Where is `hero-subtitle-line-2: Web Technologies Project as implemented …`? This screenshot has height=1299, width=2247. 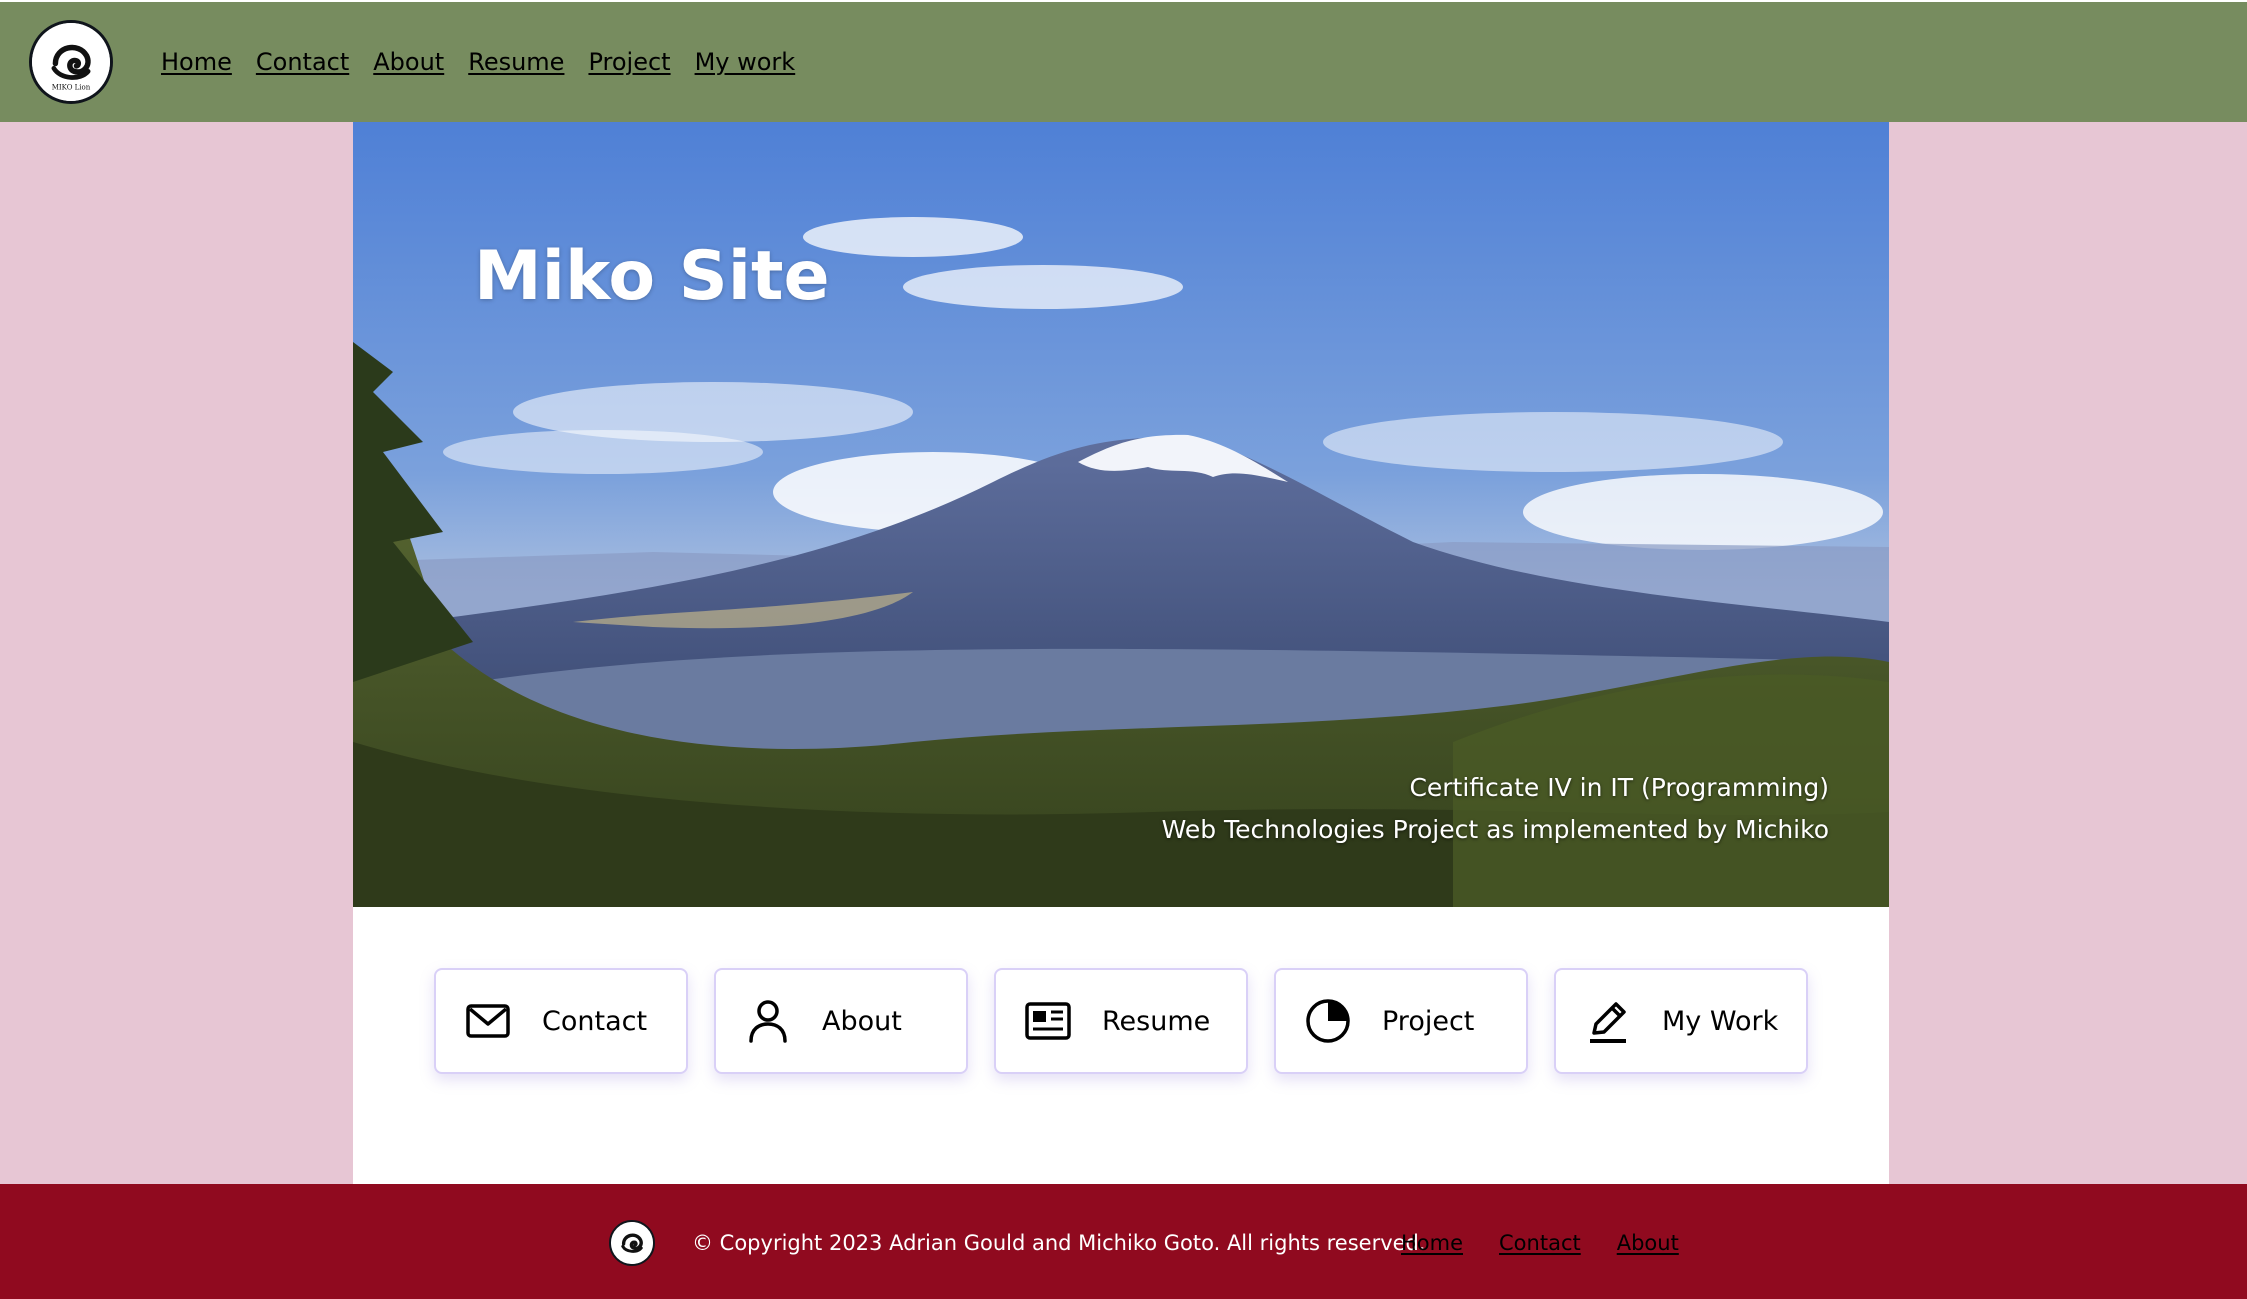
hero-subtitle-line-2: Web Technologies Project as implemented … is located at coordinates (1495, 829).